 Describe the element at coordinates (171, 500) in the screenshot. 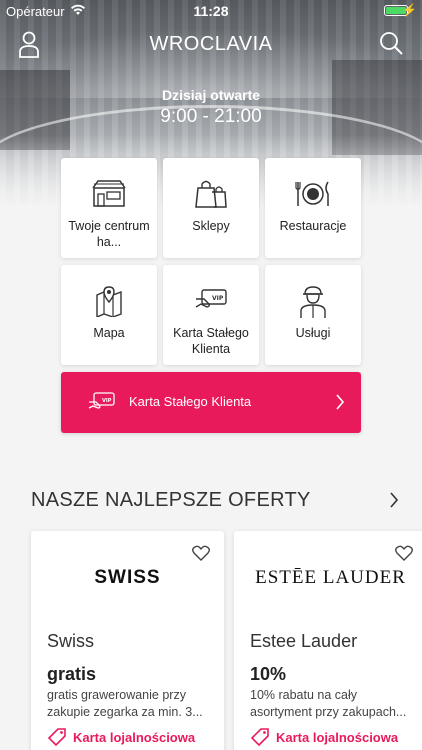

I see `offers-section-title: NASZE NAJLEPSZE OFERTY` at that location.